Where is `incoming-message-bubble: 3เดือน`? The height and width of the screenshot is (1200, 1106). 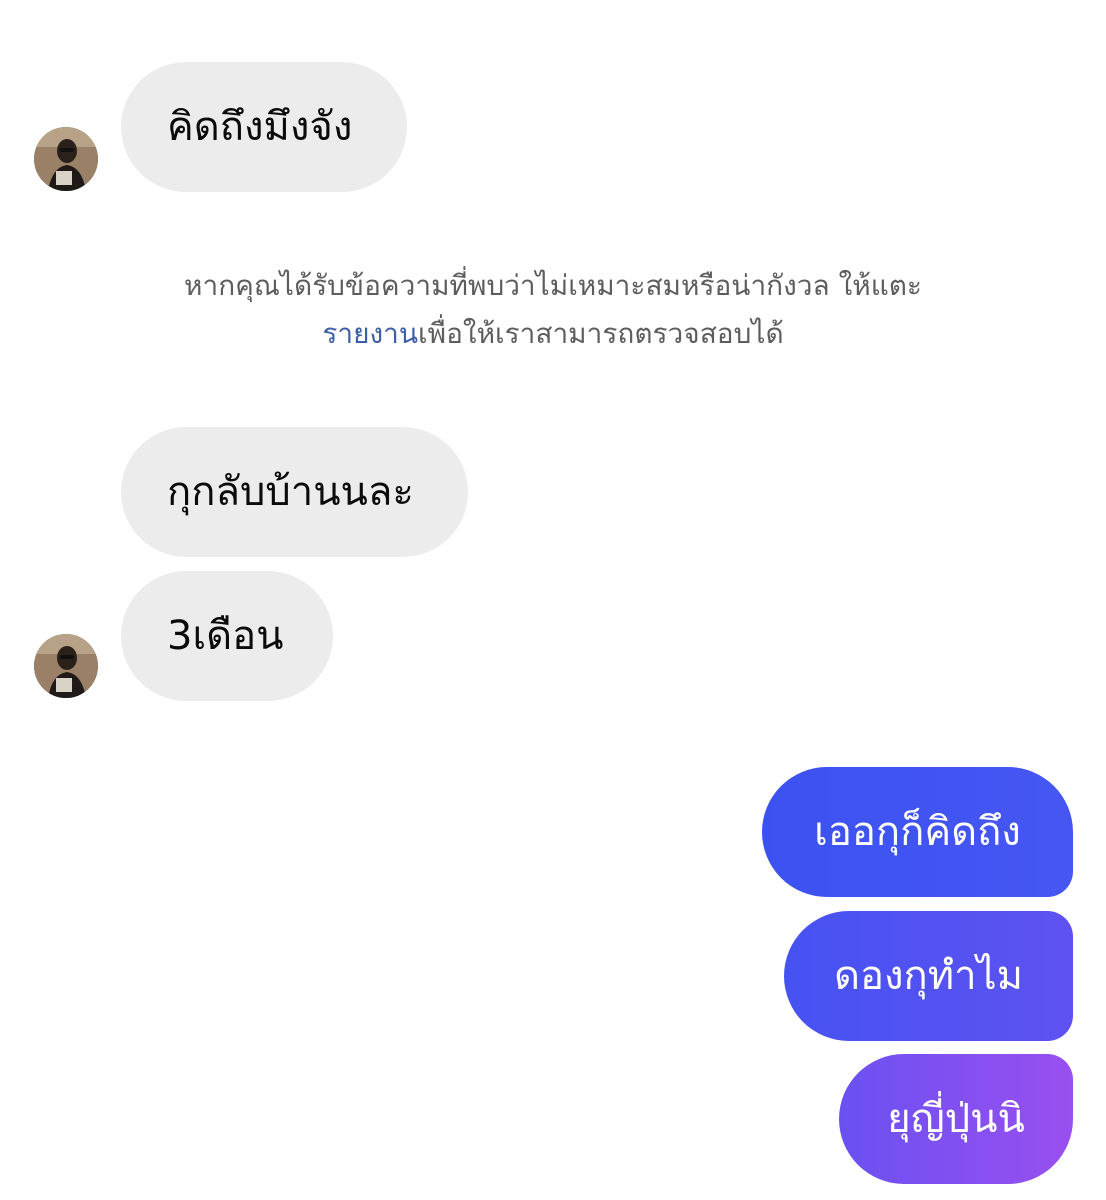 incoming-message-bubble: 3เดือน is located at coordinates (227, 636).